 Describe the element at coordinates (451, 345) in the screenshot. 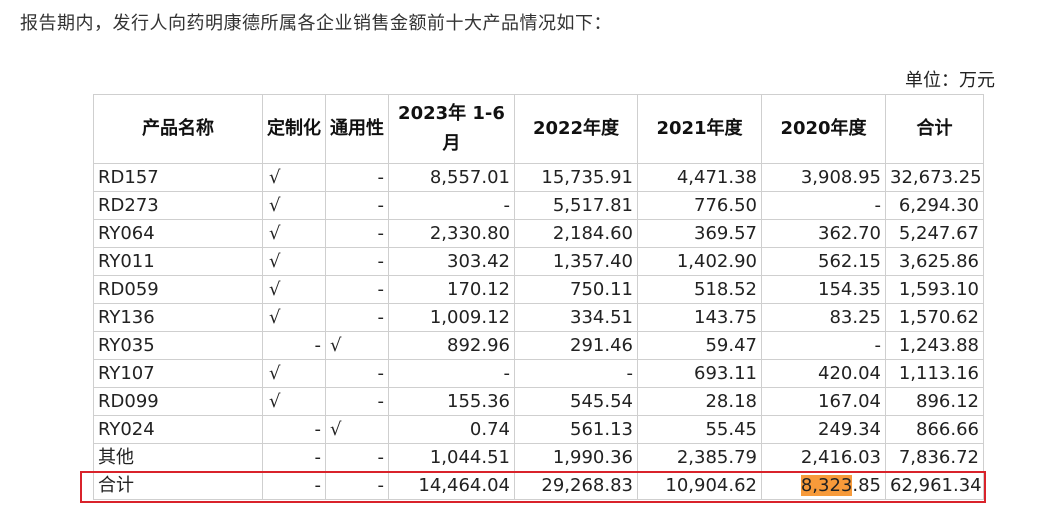

I see `cell-2023h1: 892.96` at that location.